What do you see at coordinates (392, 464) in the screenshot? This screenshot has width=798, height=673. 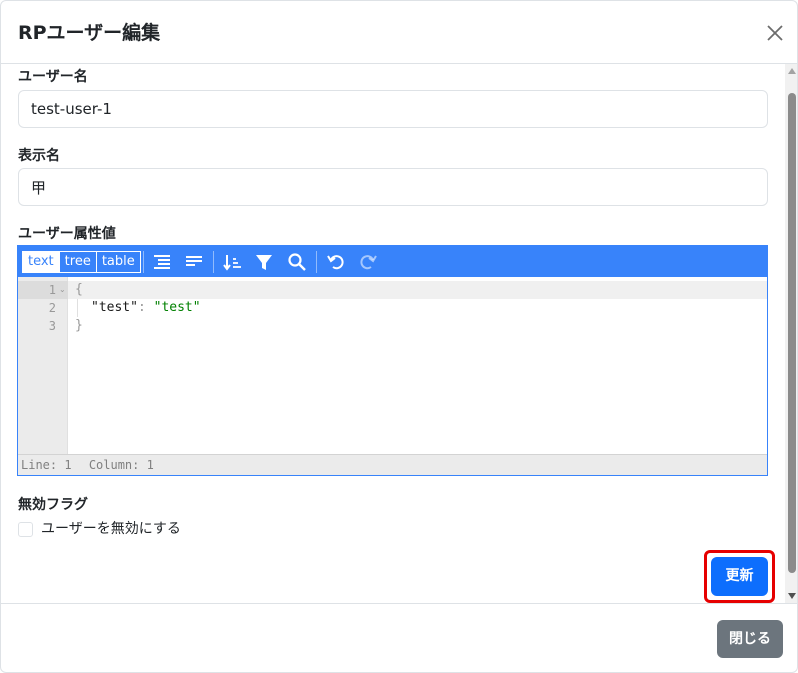 I see `json-editor-statusbar: Line: 1 Column: 1` at bounding box center [392, 464].